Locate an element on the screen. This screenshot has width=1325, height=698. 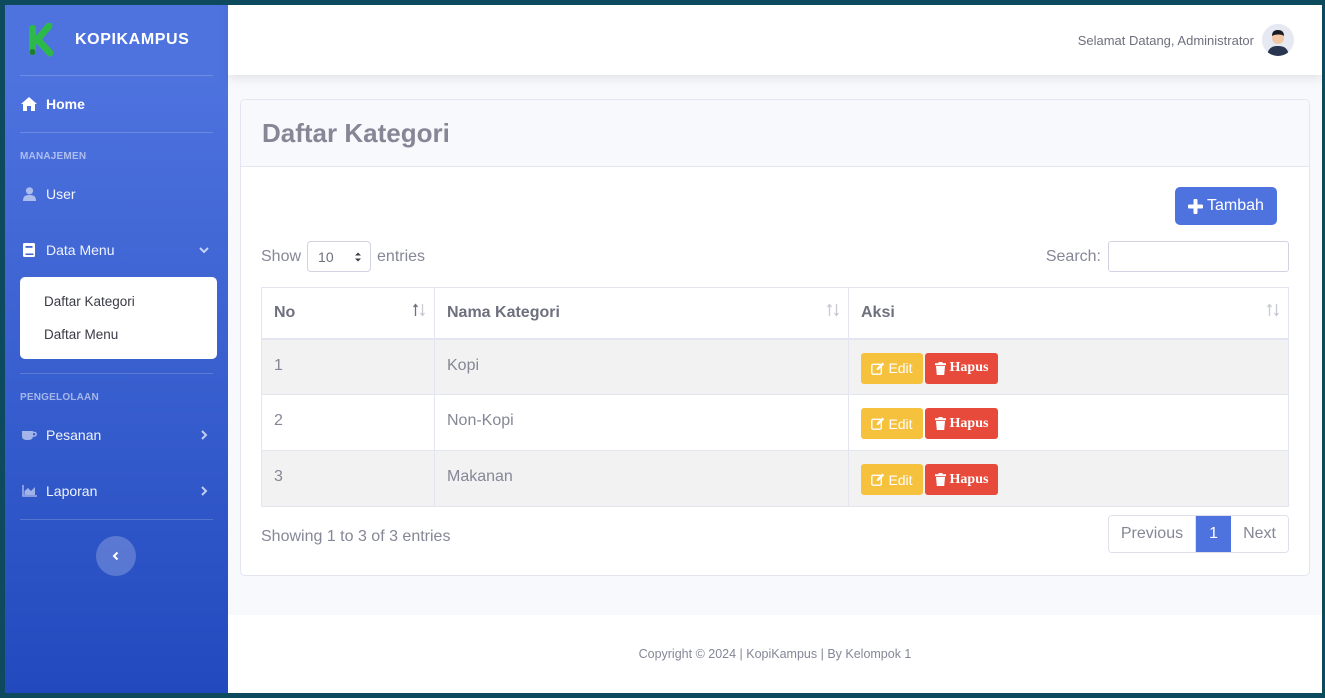
cell-nama-kategori: Kopi is located at coordinates (641, 366).